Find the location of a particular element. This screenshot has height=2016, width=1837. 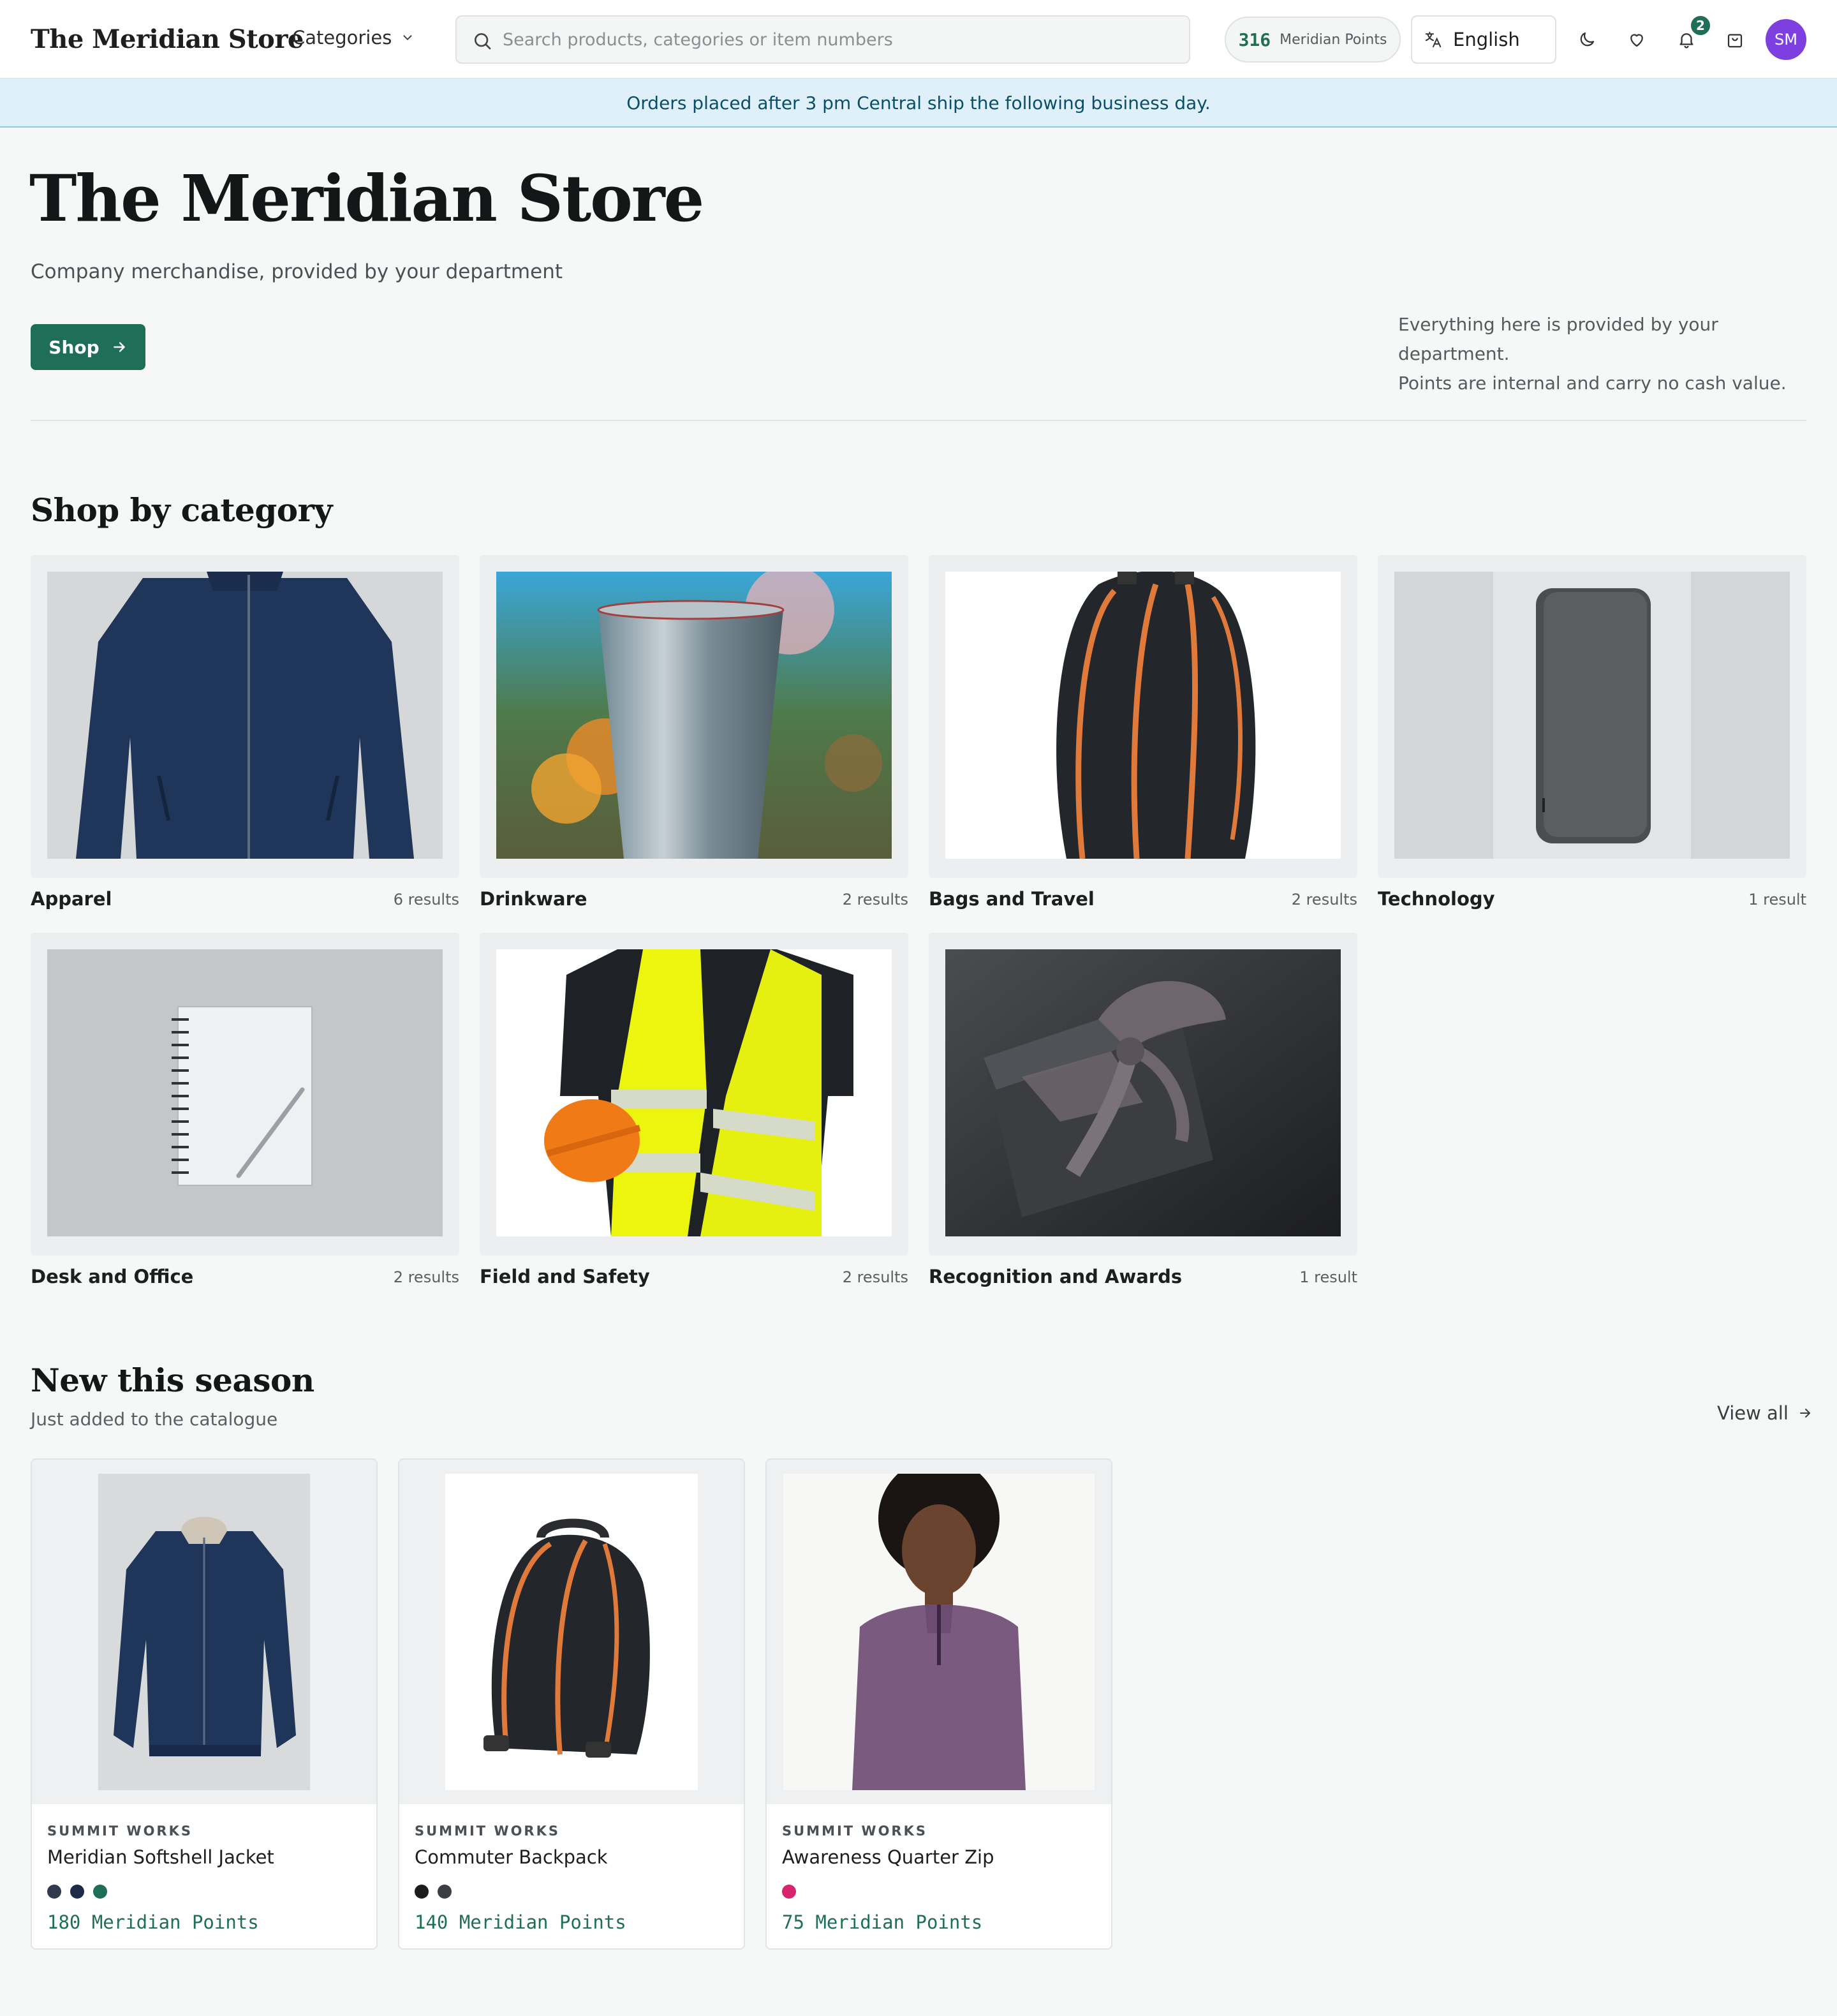

category-card-technology is located at coordinates (1592, 716).